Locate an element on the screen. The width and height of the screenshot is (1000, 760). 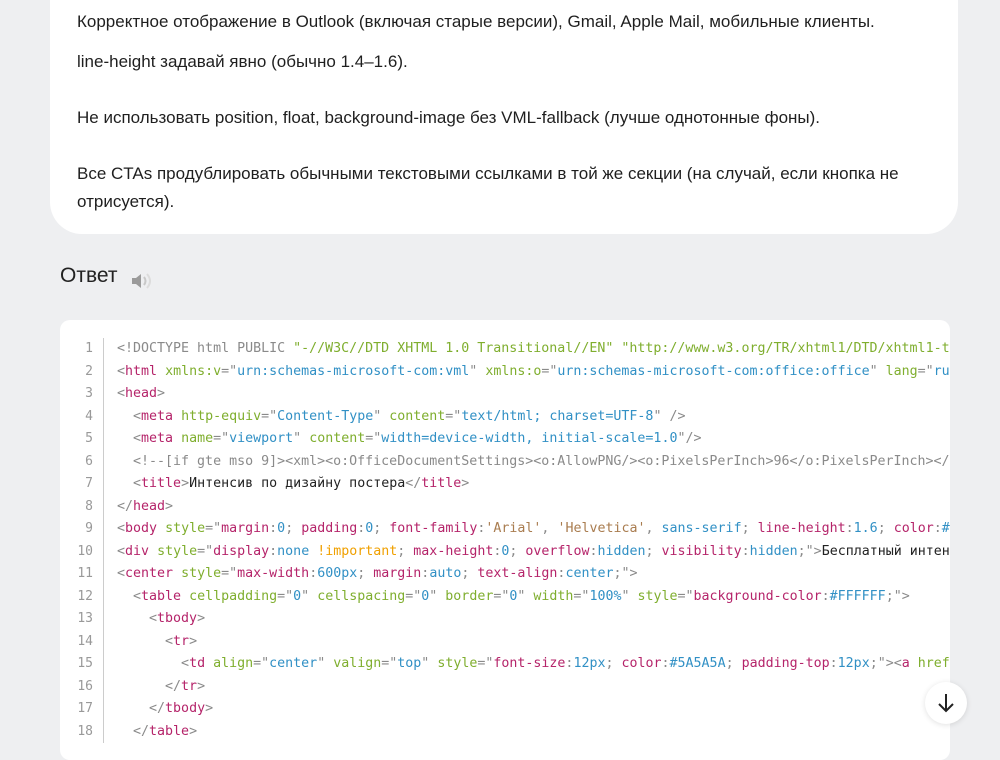
code-token: tbody is located at coordinates (177, 618).